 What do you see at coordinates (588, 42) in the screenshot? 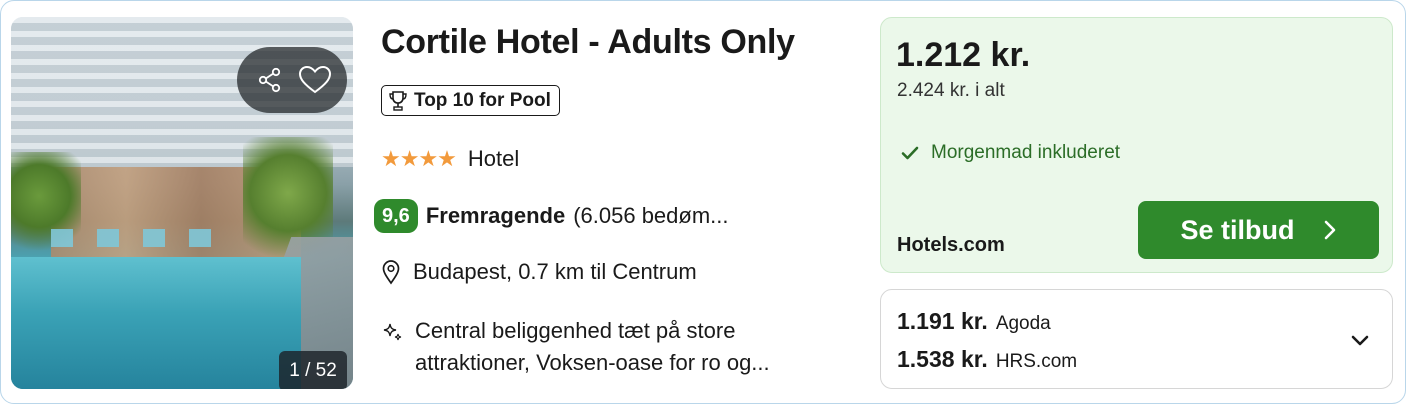
I see `hotel-name: Cortile Hotel - Adults Only` at bounding box center [588, 42].